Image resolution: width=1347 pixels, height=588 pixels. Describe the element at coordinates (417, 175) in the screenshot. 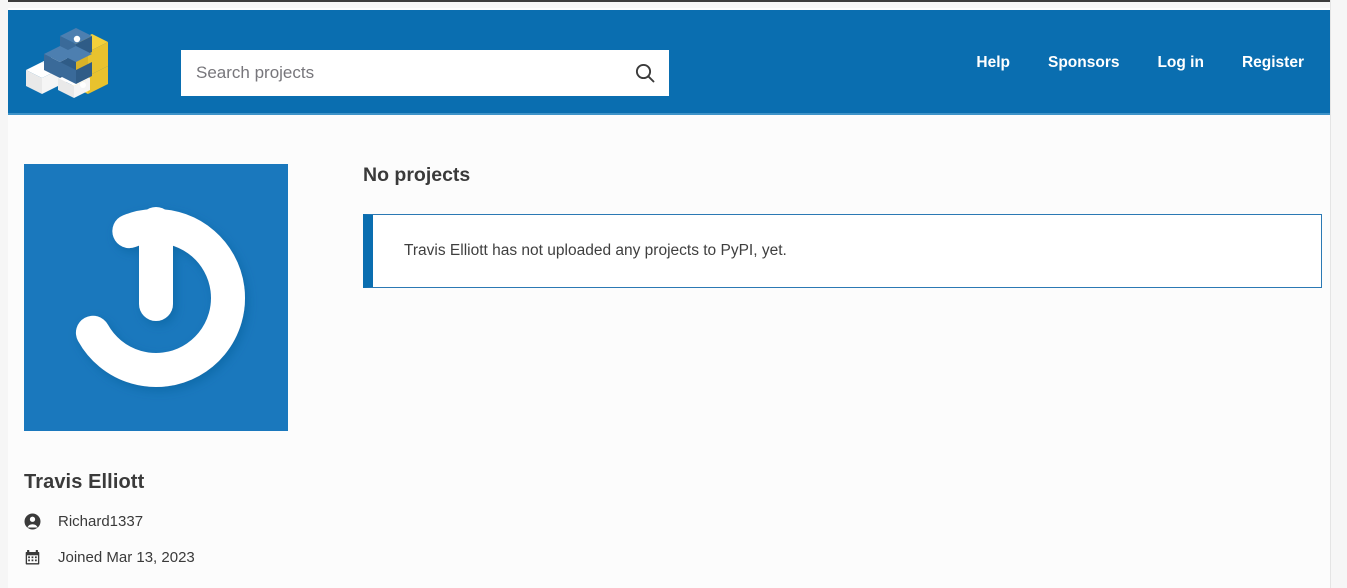

I see `page-title: No projects` at that location.